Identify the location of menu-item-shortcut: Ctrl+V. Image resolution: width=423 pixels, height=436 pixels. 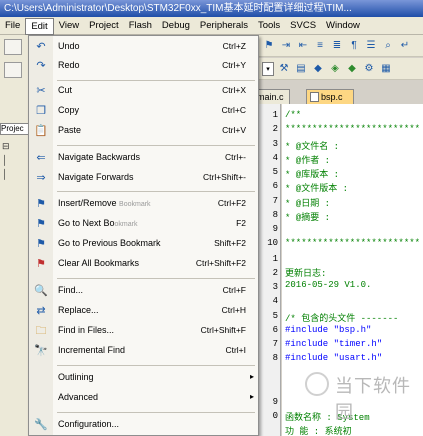
(234, 130).